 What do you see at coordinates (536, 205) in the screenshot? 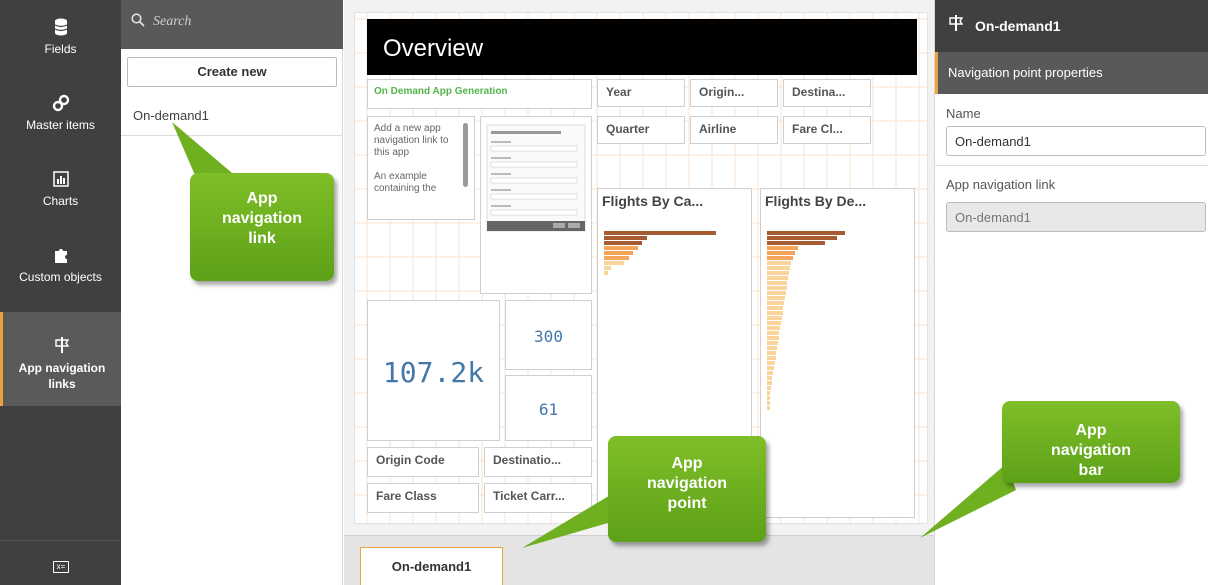
I see `app-gen-preview-tile` at bounding box center [536, 205].